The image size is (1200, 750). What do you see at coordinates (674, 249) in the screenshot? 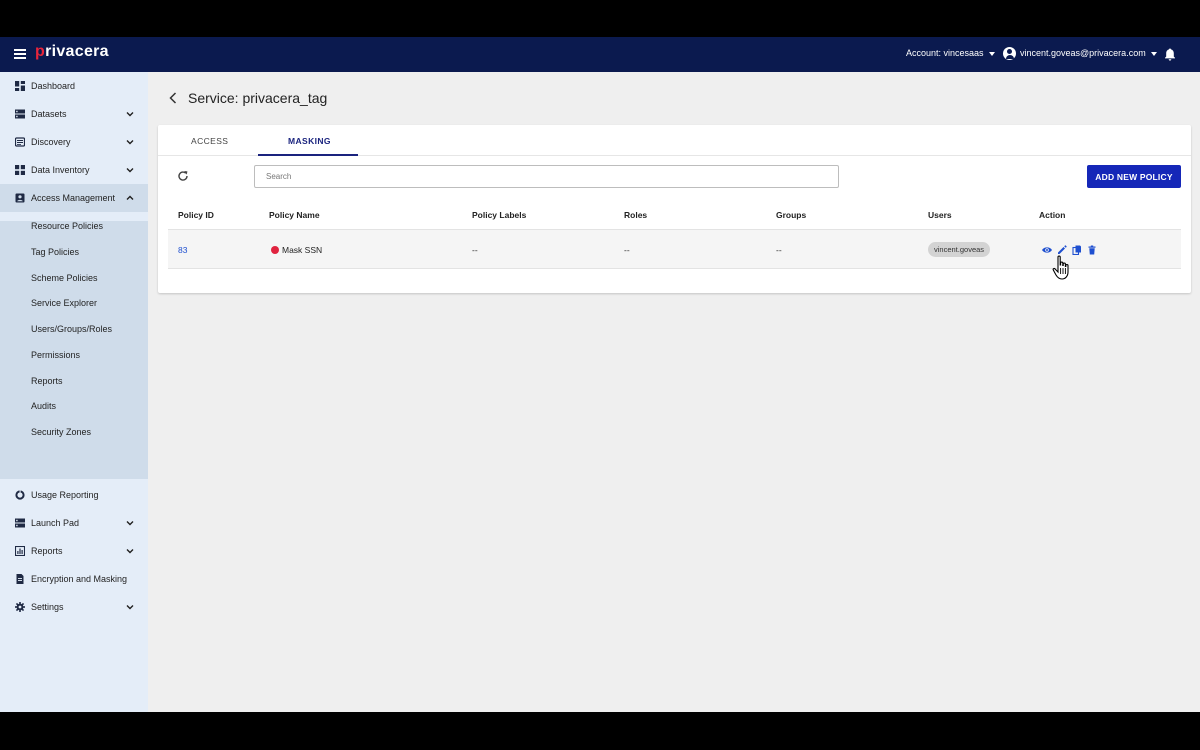
I see `table-row: 83 Mask SSN -- -- -- vincent.goveas` at bounding box center [674, 249].